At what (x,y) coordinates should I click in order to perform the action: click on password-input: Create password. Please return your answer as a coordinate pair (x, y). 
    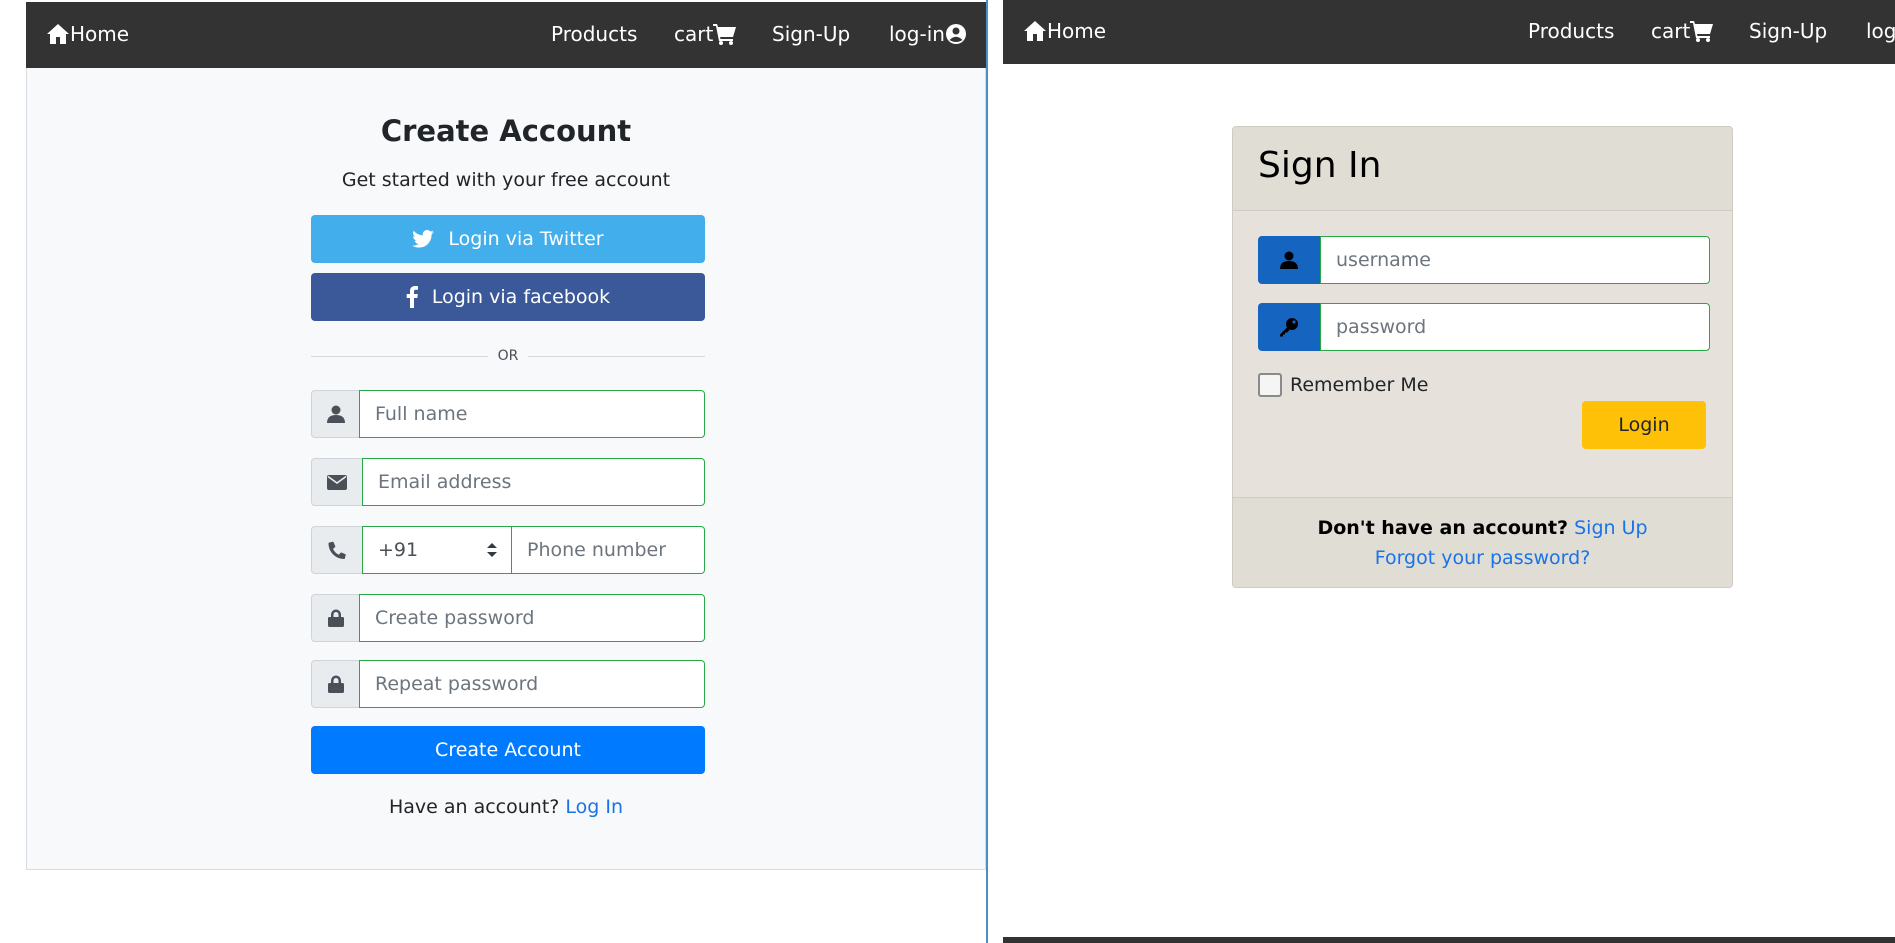
    Looking at the image, I should click on (532, 618).